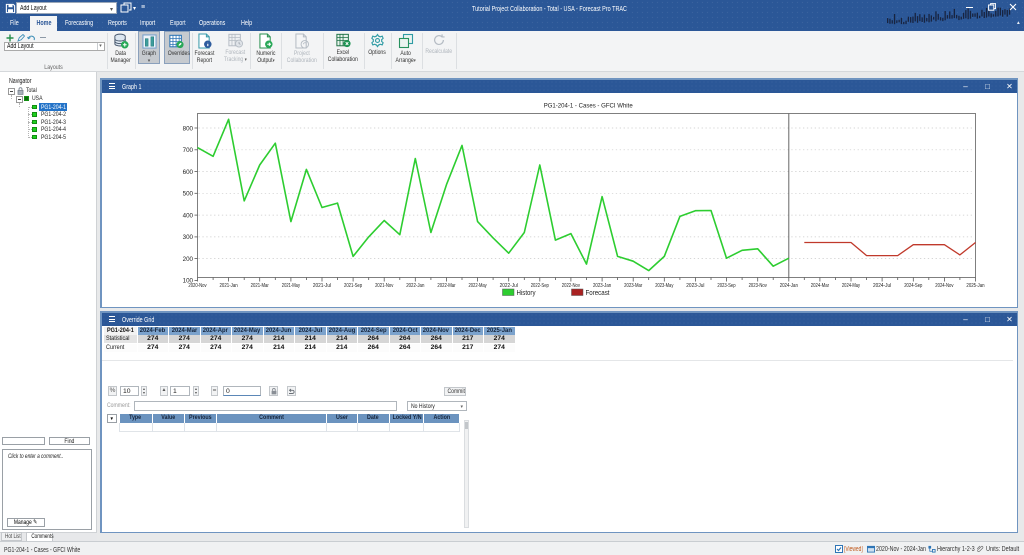  I want to click on svg-text: 2023-Mar, so click(633, 286).